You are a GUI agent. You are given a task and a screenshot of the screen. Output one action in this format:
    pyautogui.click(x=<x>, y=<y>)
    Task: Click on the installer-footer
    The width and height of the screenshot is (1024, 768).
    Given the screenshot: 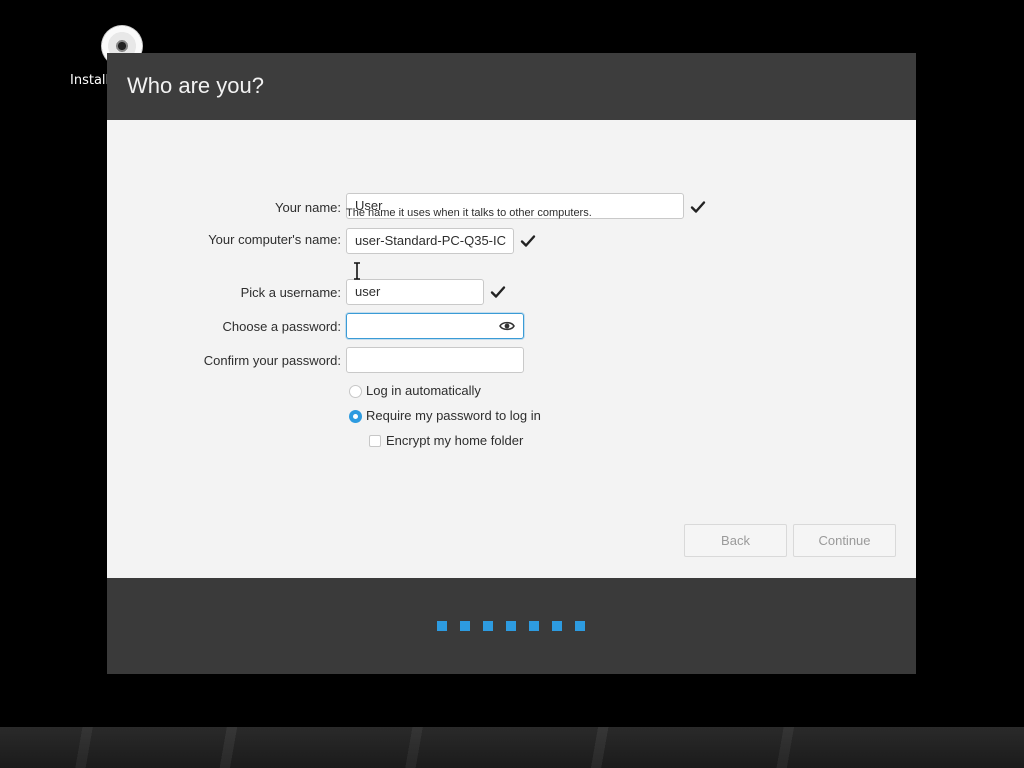 What is the action you would take?
    pyautogui.click(x=511, y=626)
    